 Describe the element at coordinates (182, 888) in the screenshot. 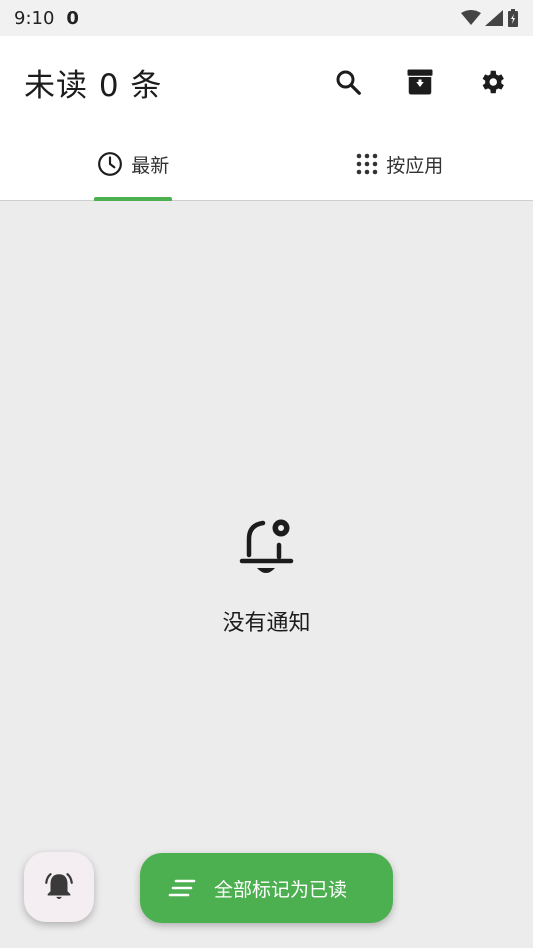

I see `clear-all-icon` at that location.